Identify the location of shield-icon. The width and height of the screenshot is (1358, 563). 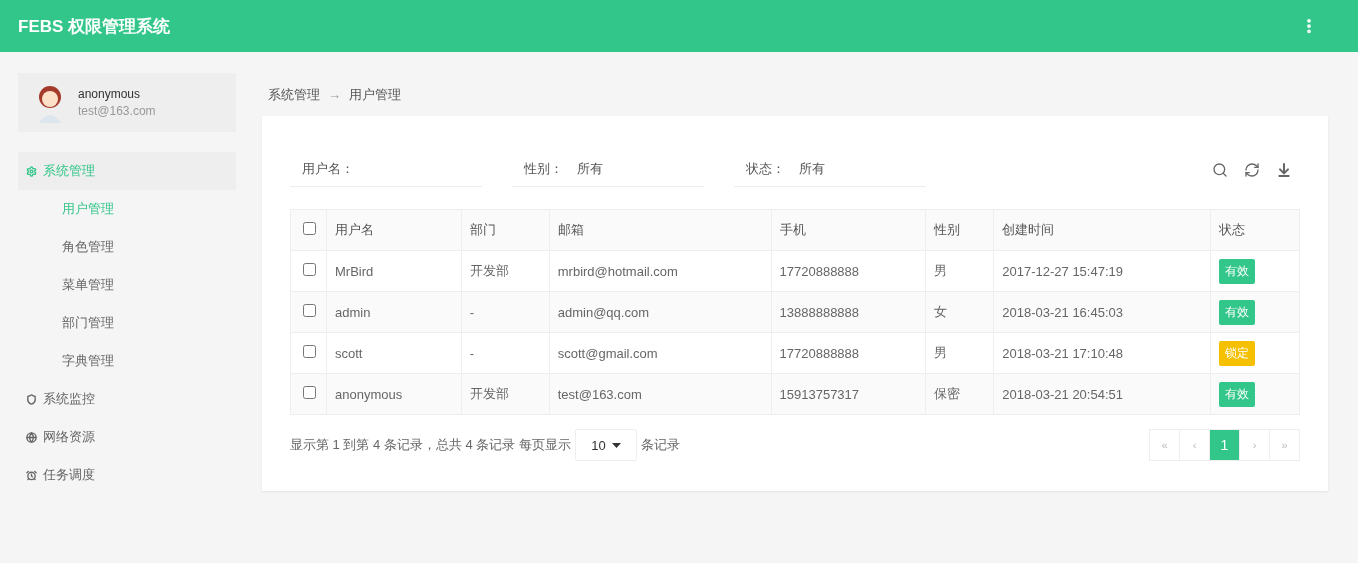
(31, 399).